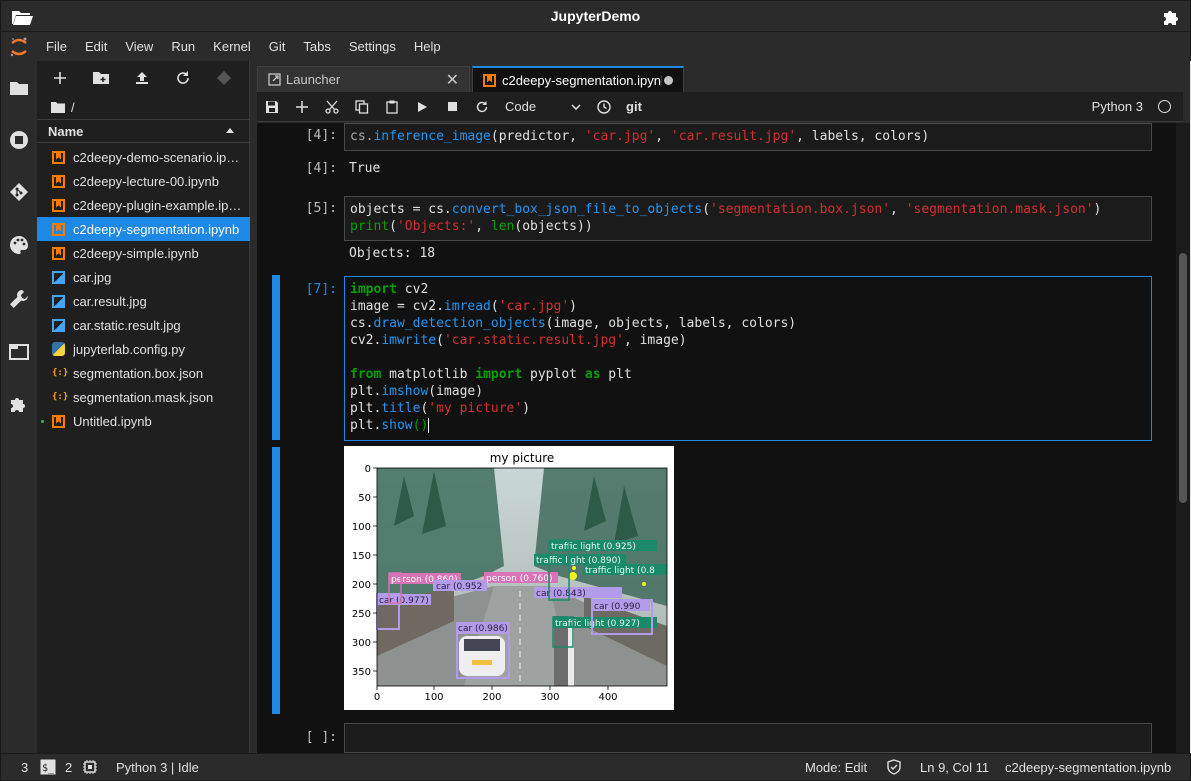 Image resolution: width=1191 pixels, height=781 pixels. What do you see at coordinates (143, 181) in the screenshot?
I see `file-list-item: c2deepy-lecture-00.ipynb` at bounding box center [143, 181].